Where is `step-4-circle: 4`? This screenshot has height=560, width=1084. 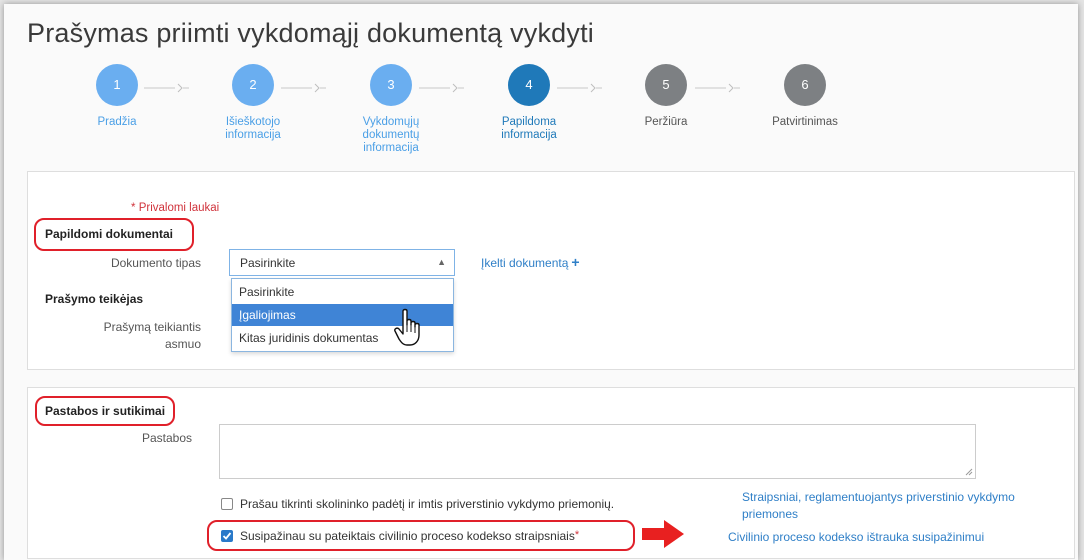
step-4-circle: 4 is located at coordinates (529, 85).